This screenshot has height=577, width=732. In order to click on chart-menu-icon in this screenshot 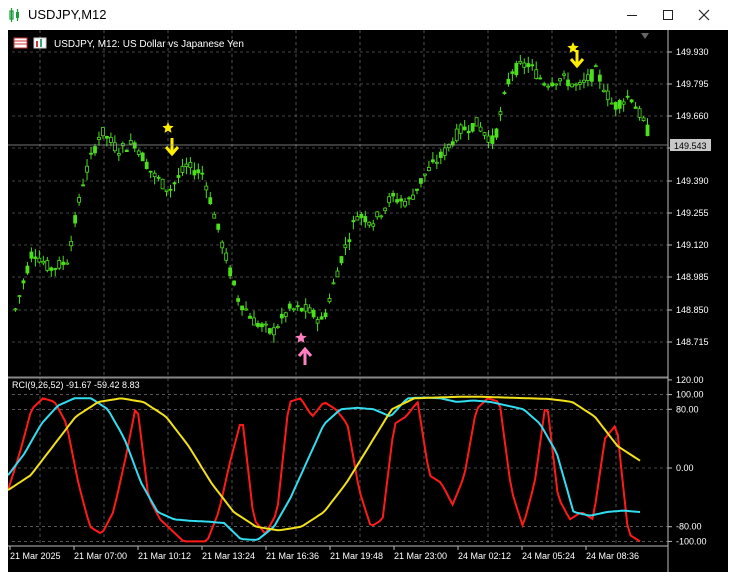, I will do `click(20, 43)`.